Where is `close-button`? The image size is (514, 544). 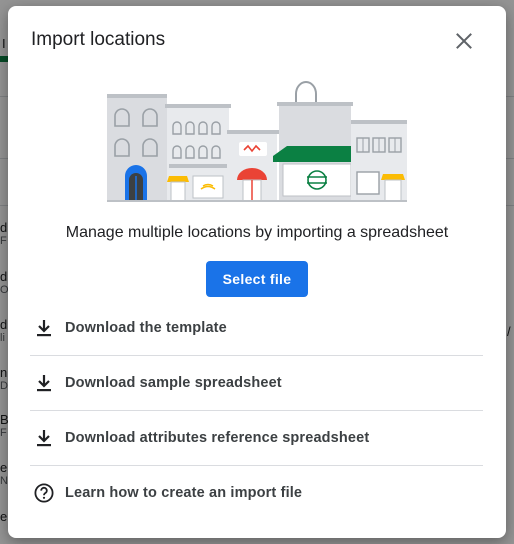
close-button is located at coordinates (464, 41).